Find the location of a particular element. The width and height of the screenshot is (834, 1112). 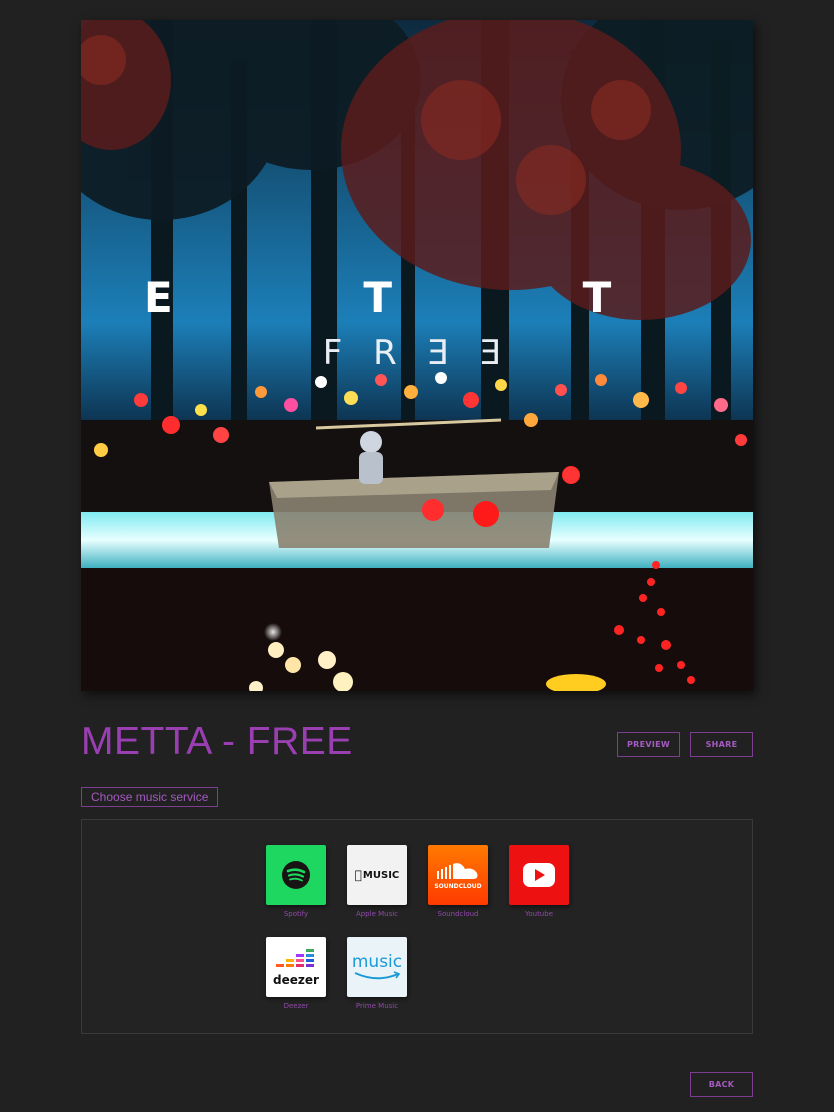

soundcloud-text: SOUNDCLOUD is located at coordinates (458, 886).